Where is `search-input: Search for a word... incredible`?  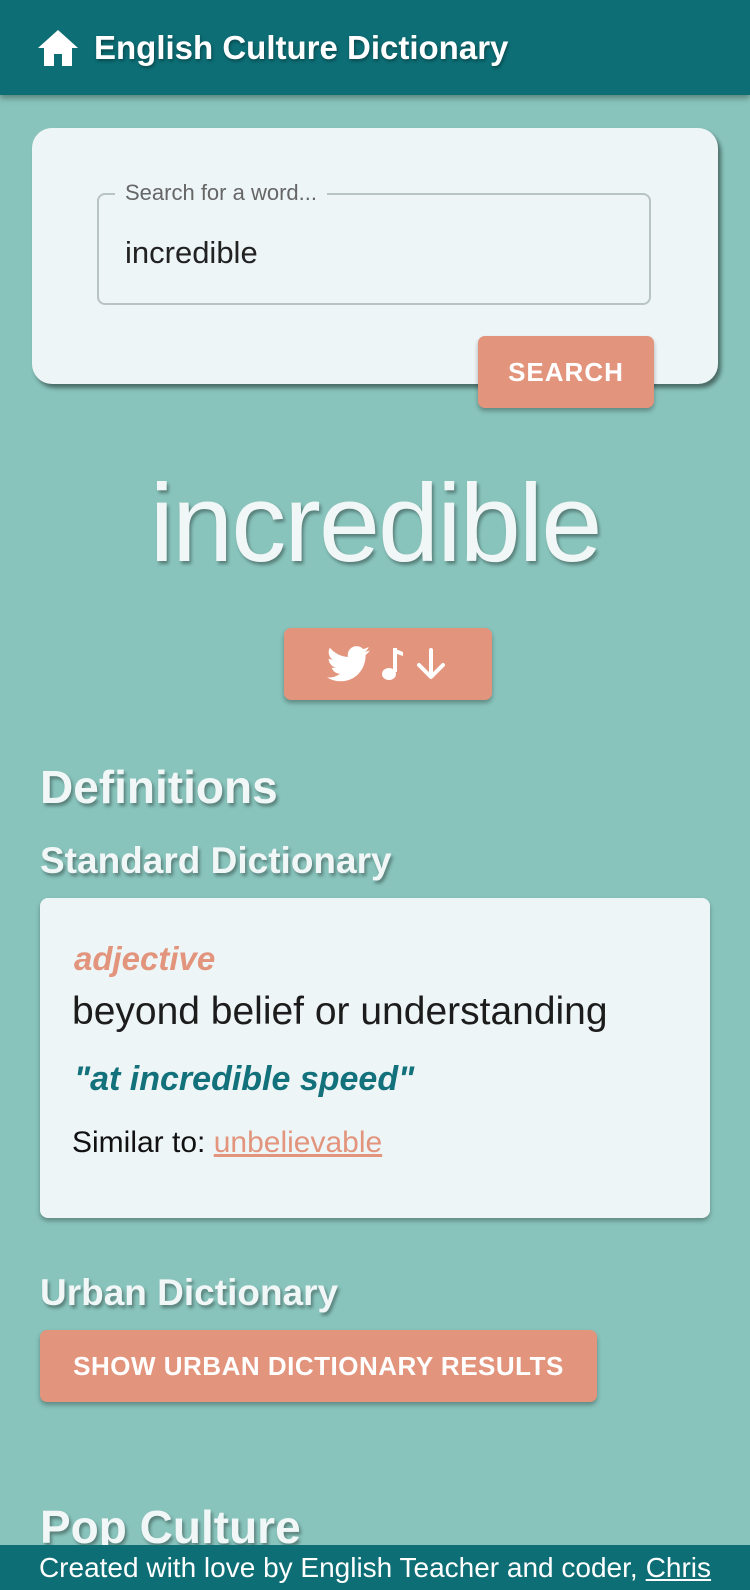 search-input: Search for a word... incredible is located at coordinates (374, 242).